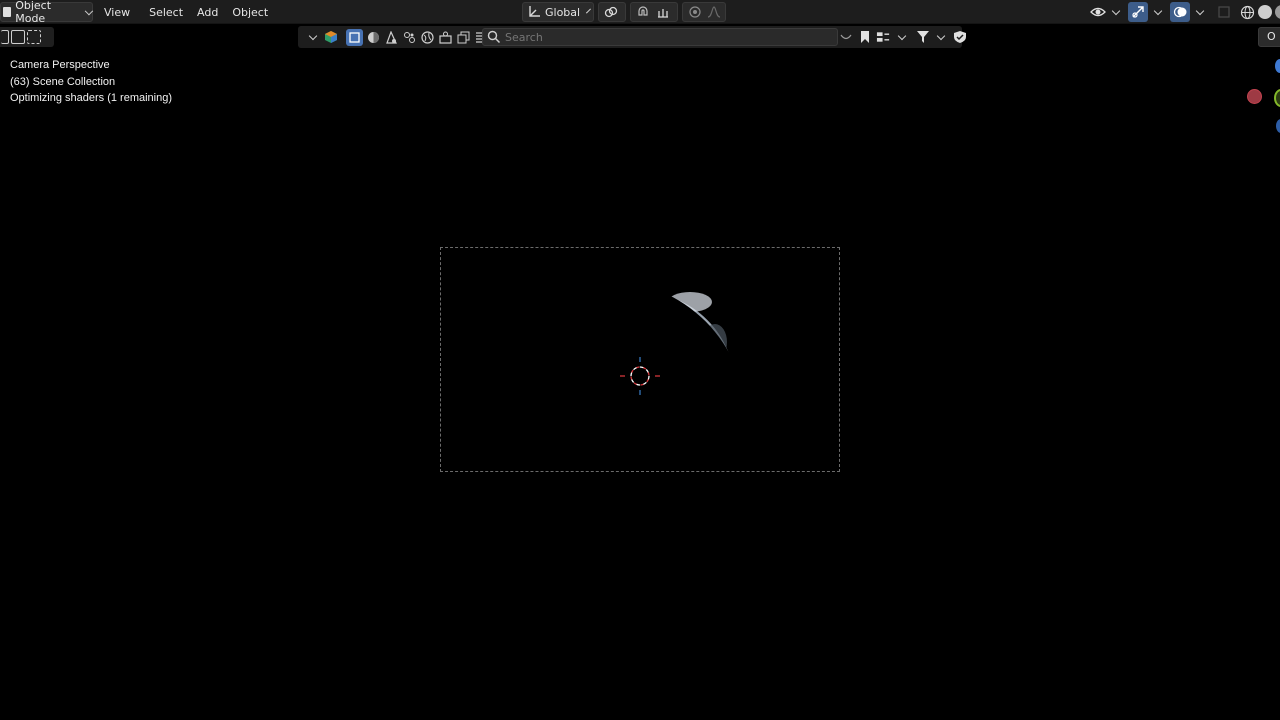 The height and width of the screenshot is (720, 1280). I want to click on select-new-icon, so click(5, 37).